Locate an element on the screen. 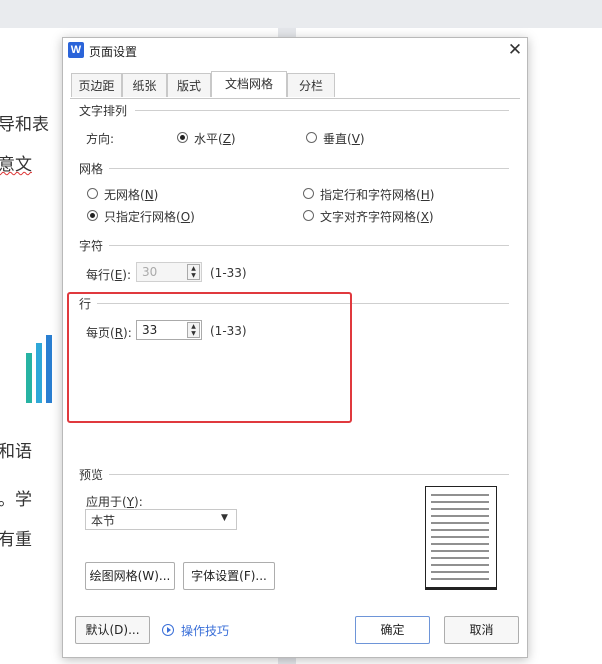 Image resolution: width=602 pixels, height=664 pixels. page-preview-lines is located at coordinates (460, 537).